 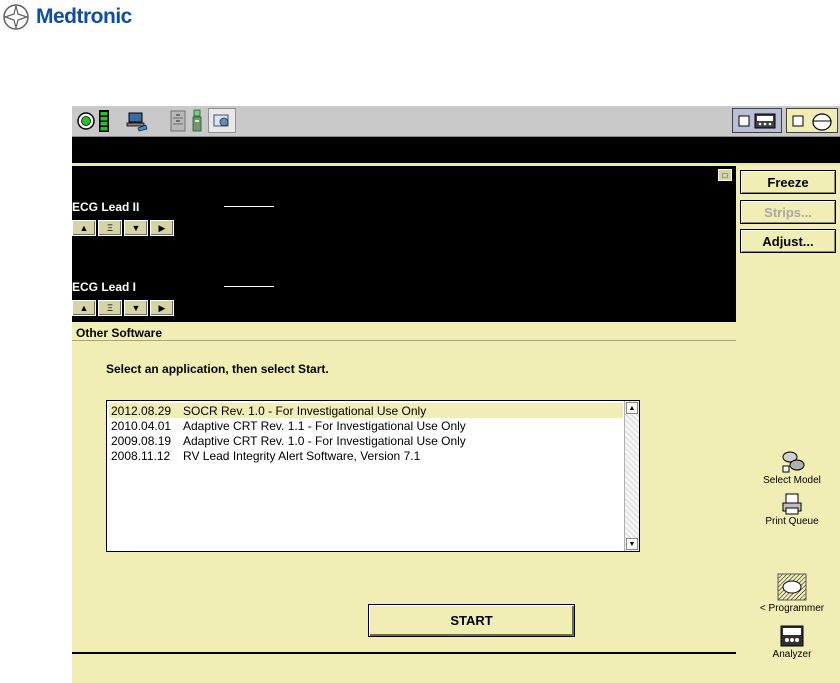 I want to click on programmer-label: < Programmer, so click(x=792, y=608).